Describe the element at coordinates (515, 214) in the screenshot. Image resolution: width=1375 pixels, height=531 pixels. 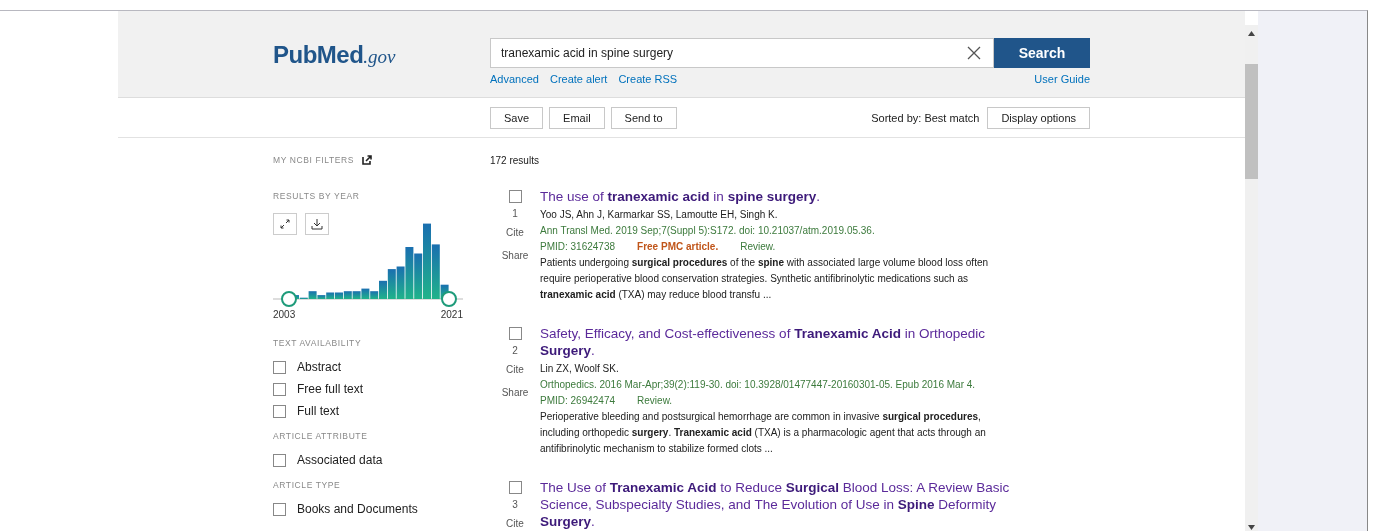
I see `result-number: 1` at that location.